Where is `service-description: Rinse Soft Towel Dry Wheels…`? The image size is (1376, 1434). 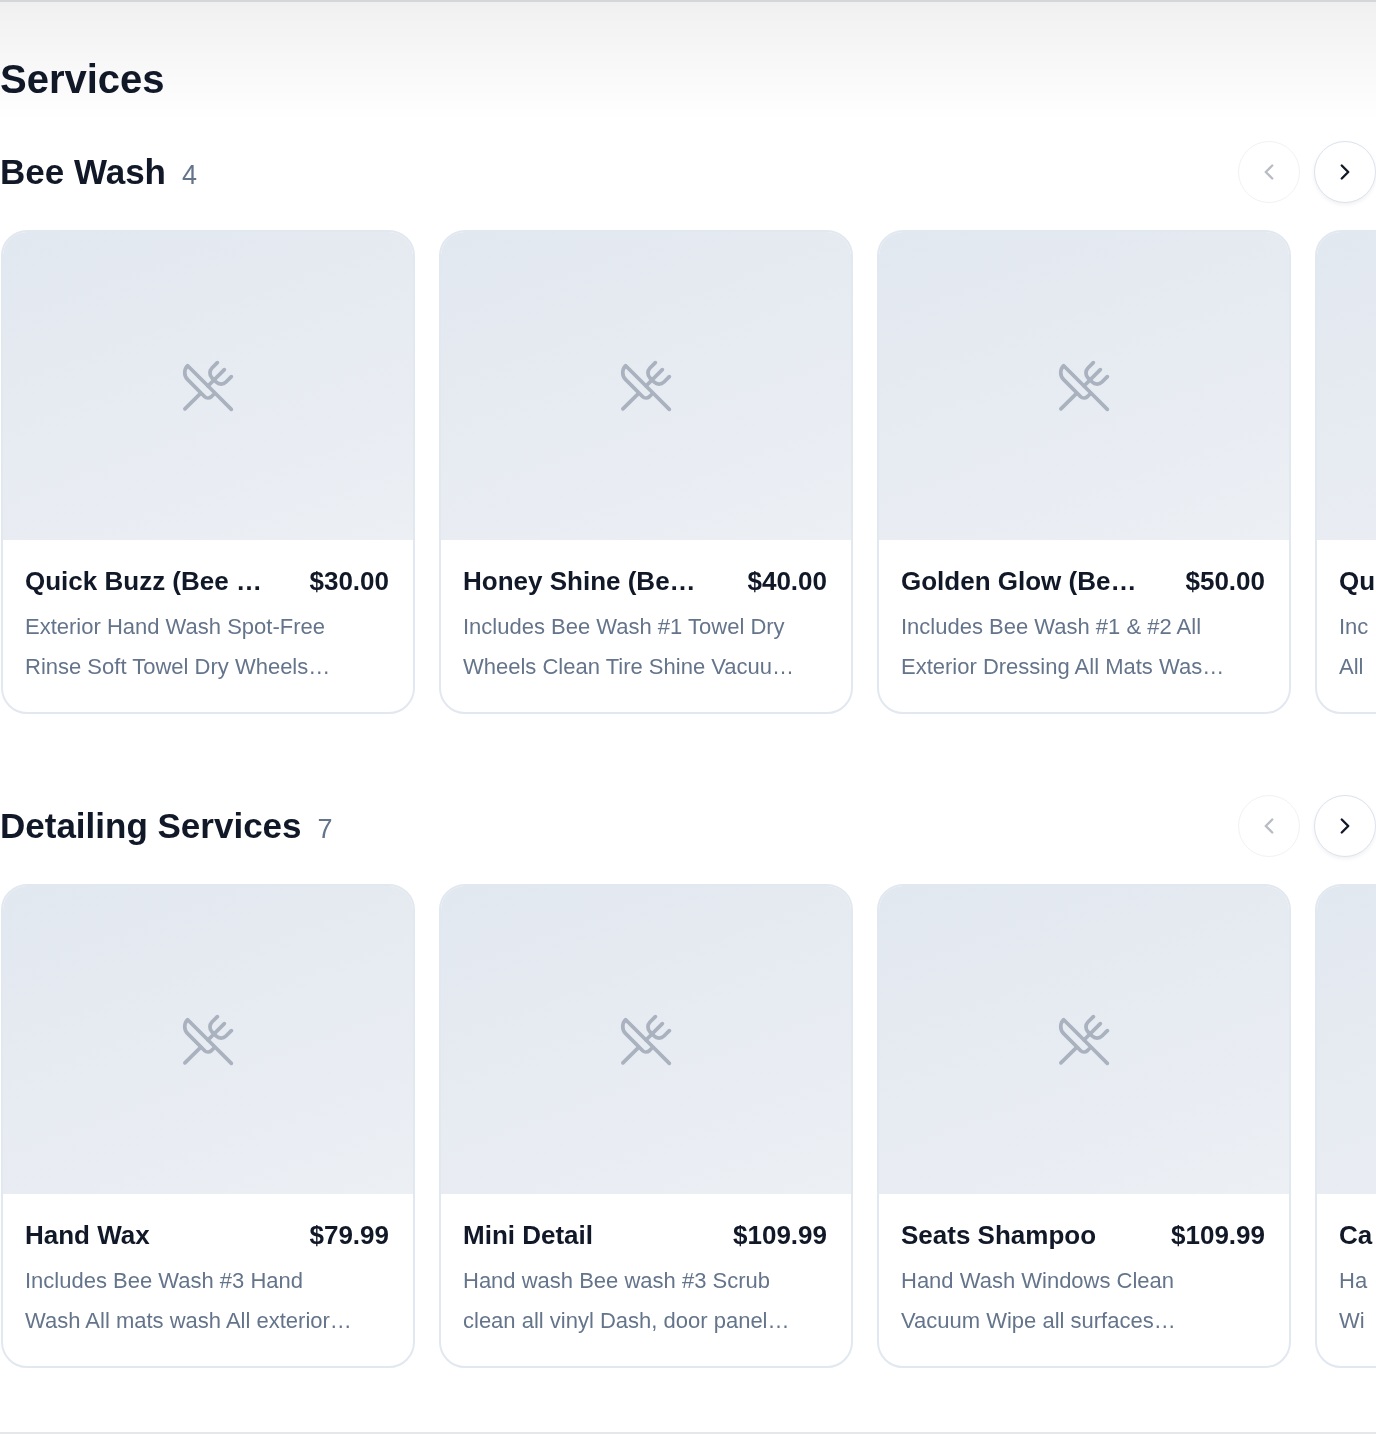 service-description: Rinse Soft Towel Dry Wheels… is located at coordinates (178, 667).